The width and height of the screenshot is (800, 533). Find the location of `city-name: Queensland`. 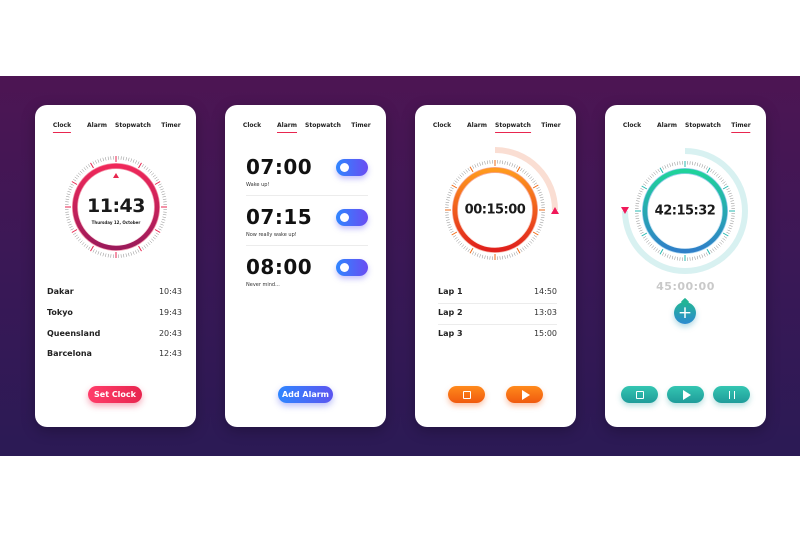

city-name: Queensland is located at coordinates (74, 333).